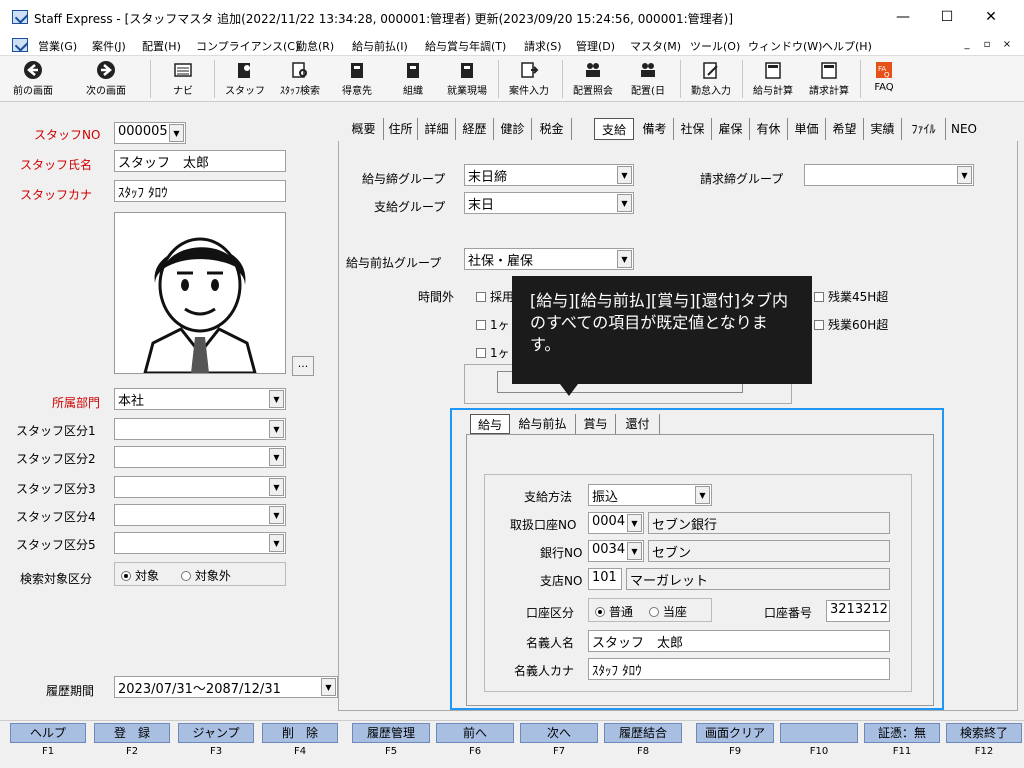  Describe the element at coordinates (731, 129) in the screenshot. I see `tab-employment-insurance: 雇保` at that location.